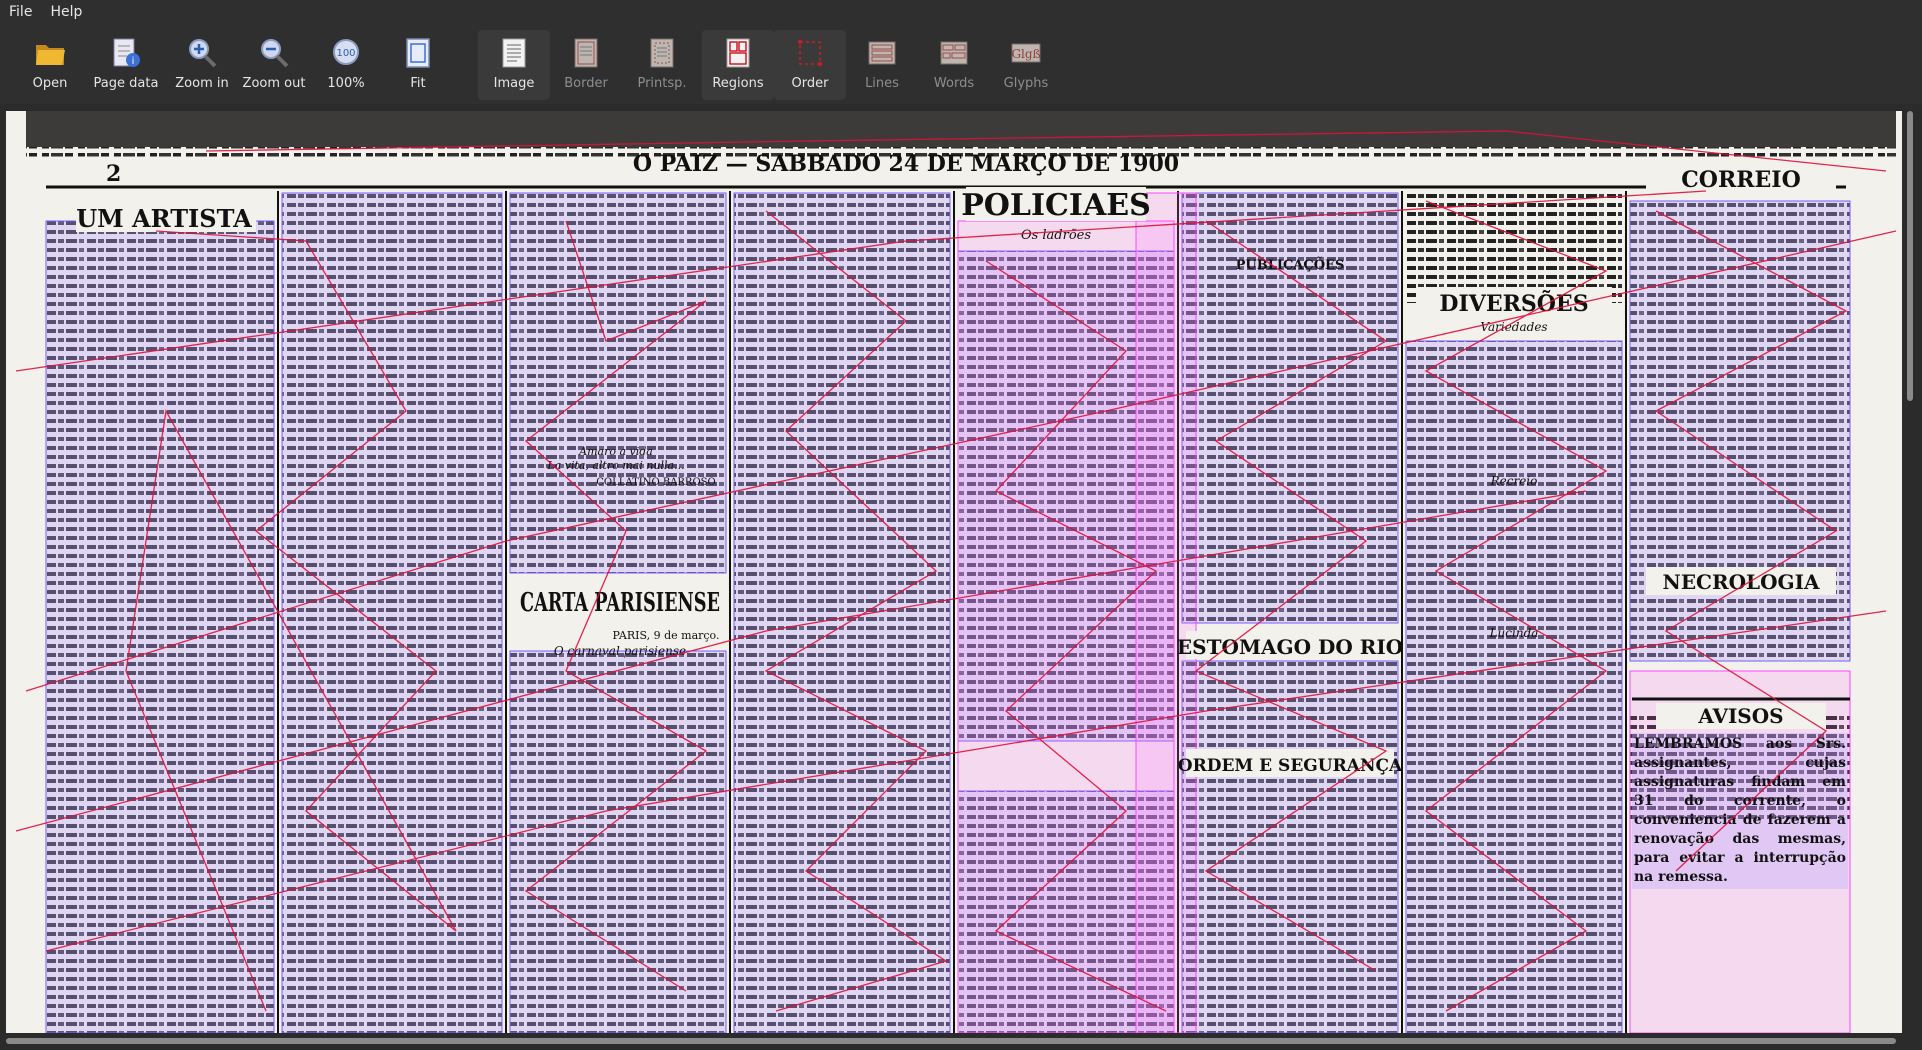  What do you see at coordinates (620, 651) in the screenshot?
I see `subhead-carnaval: O carnaval parisiense` at bounding box center [620, 651].